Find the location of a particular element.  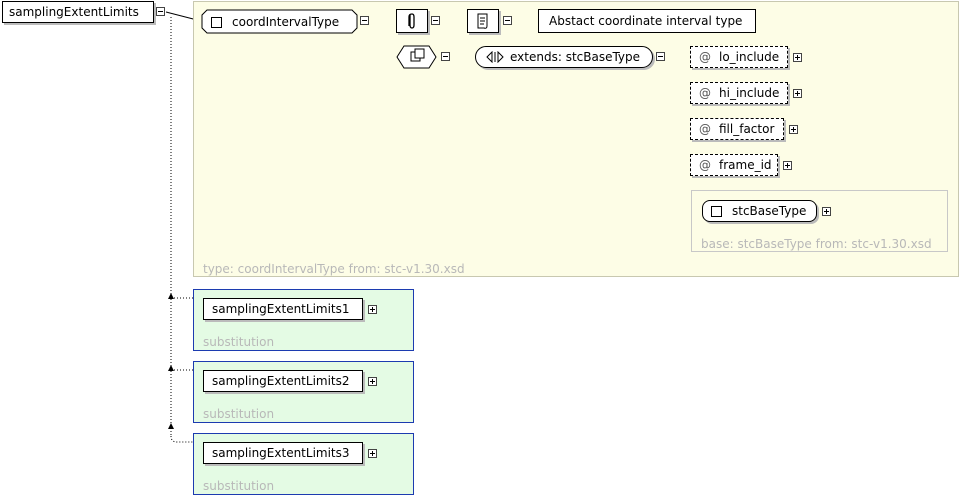

sequence-compositor is located at coordinates (412, 21).